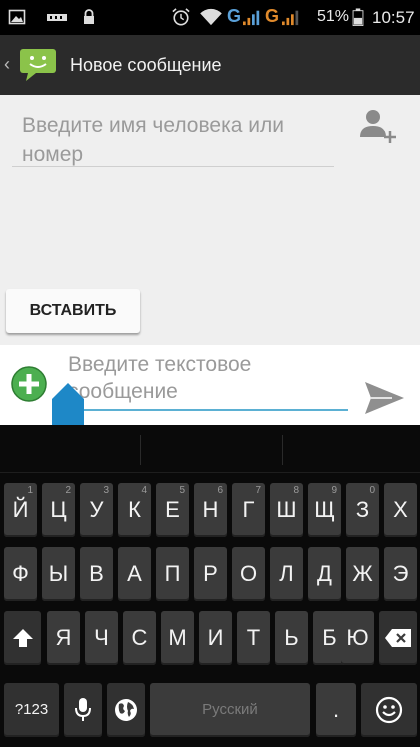 The height and width of the screenshot is (747, 420). Describe the element at coordinates (68, 406) in the screenshot. I see `text-cursor-handle` at that location.